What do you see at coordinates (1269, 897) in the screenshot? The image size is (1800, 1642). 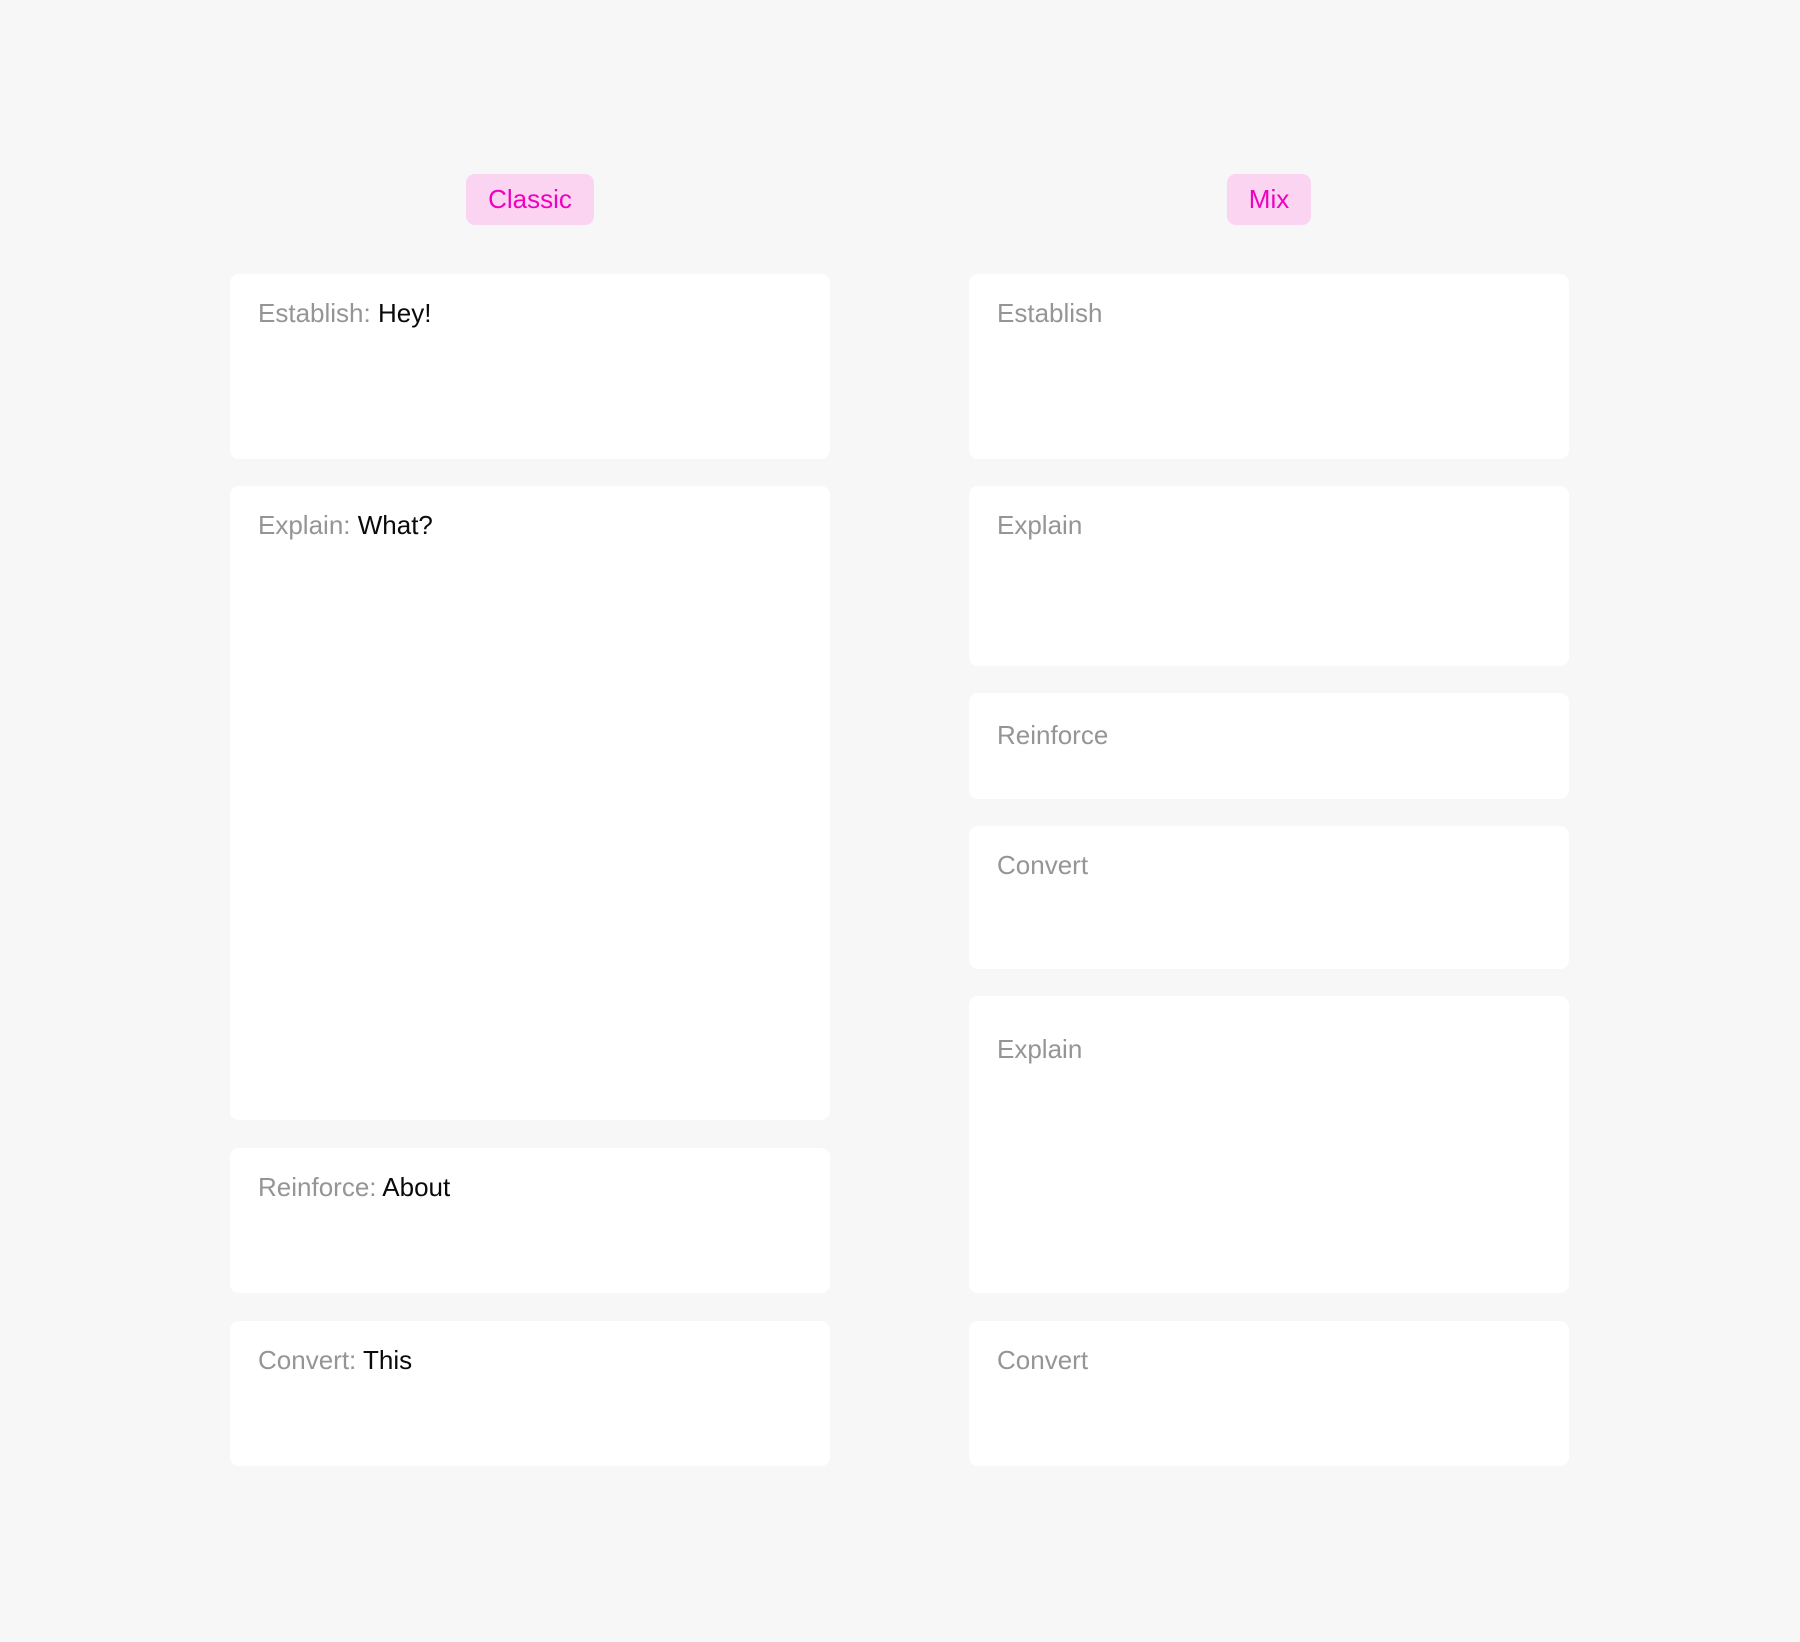 I see `mix-card-convert: Convert` at bounding box center [1269, 897].